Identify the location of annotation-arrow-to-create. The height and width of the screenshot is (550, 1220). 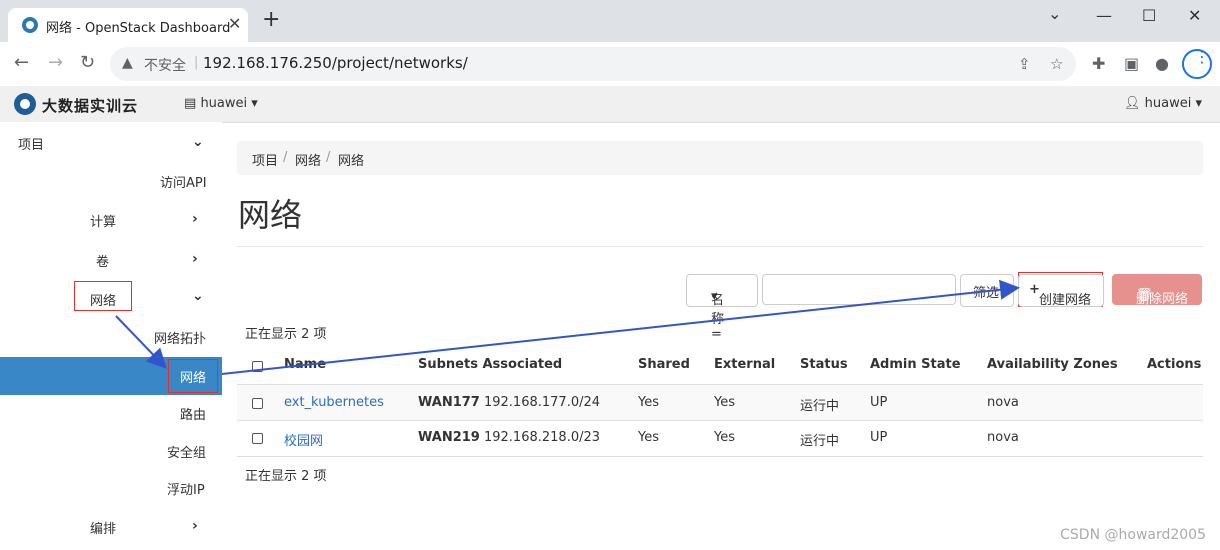
(620, 327).